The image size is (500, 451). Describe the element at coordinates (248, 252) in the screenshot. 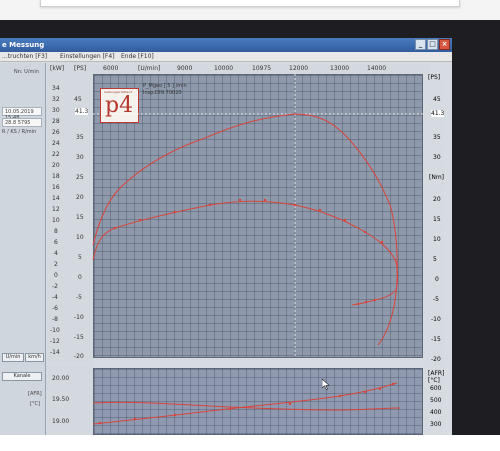

I see `torque-markers` at that location.